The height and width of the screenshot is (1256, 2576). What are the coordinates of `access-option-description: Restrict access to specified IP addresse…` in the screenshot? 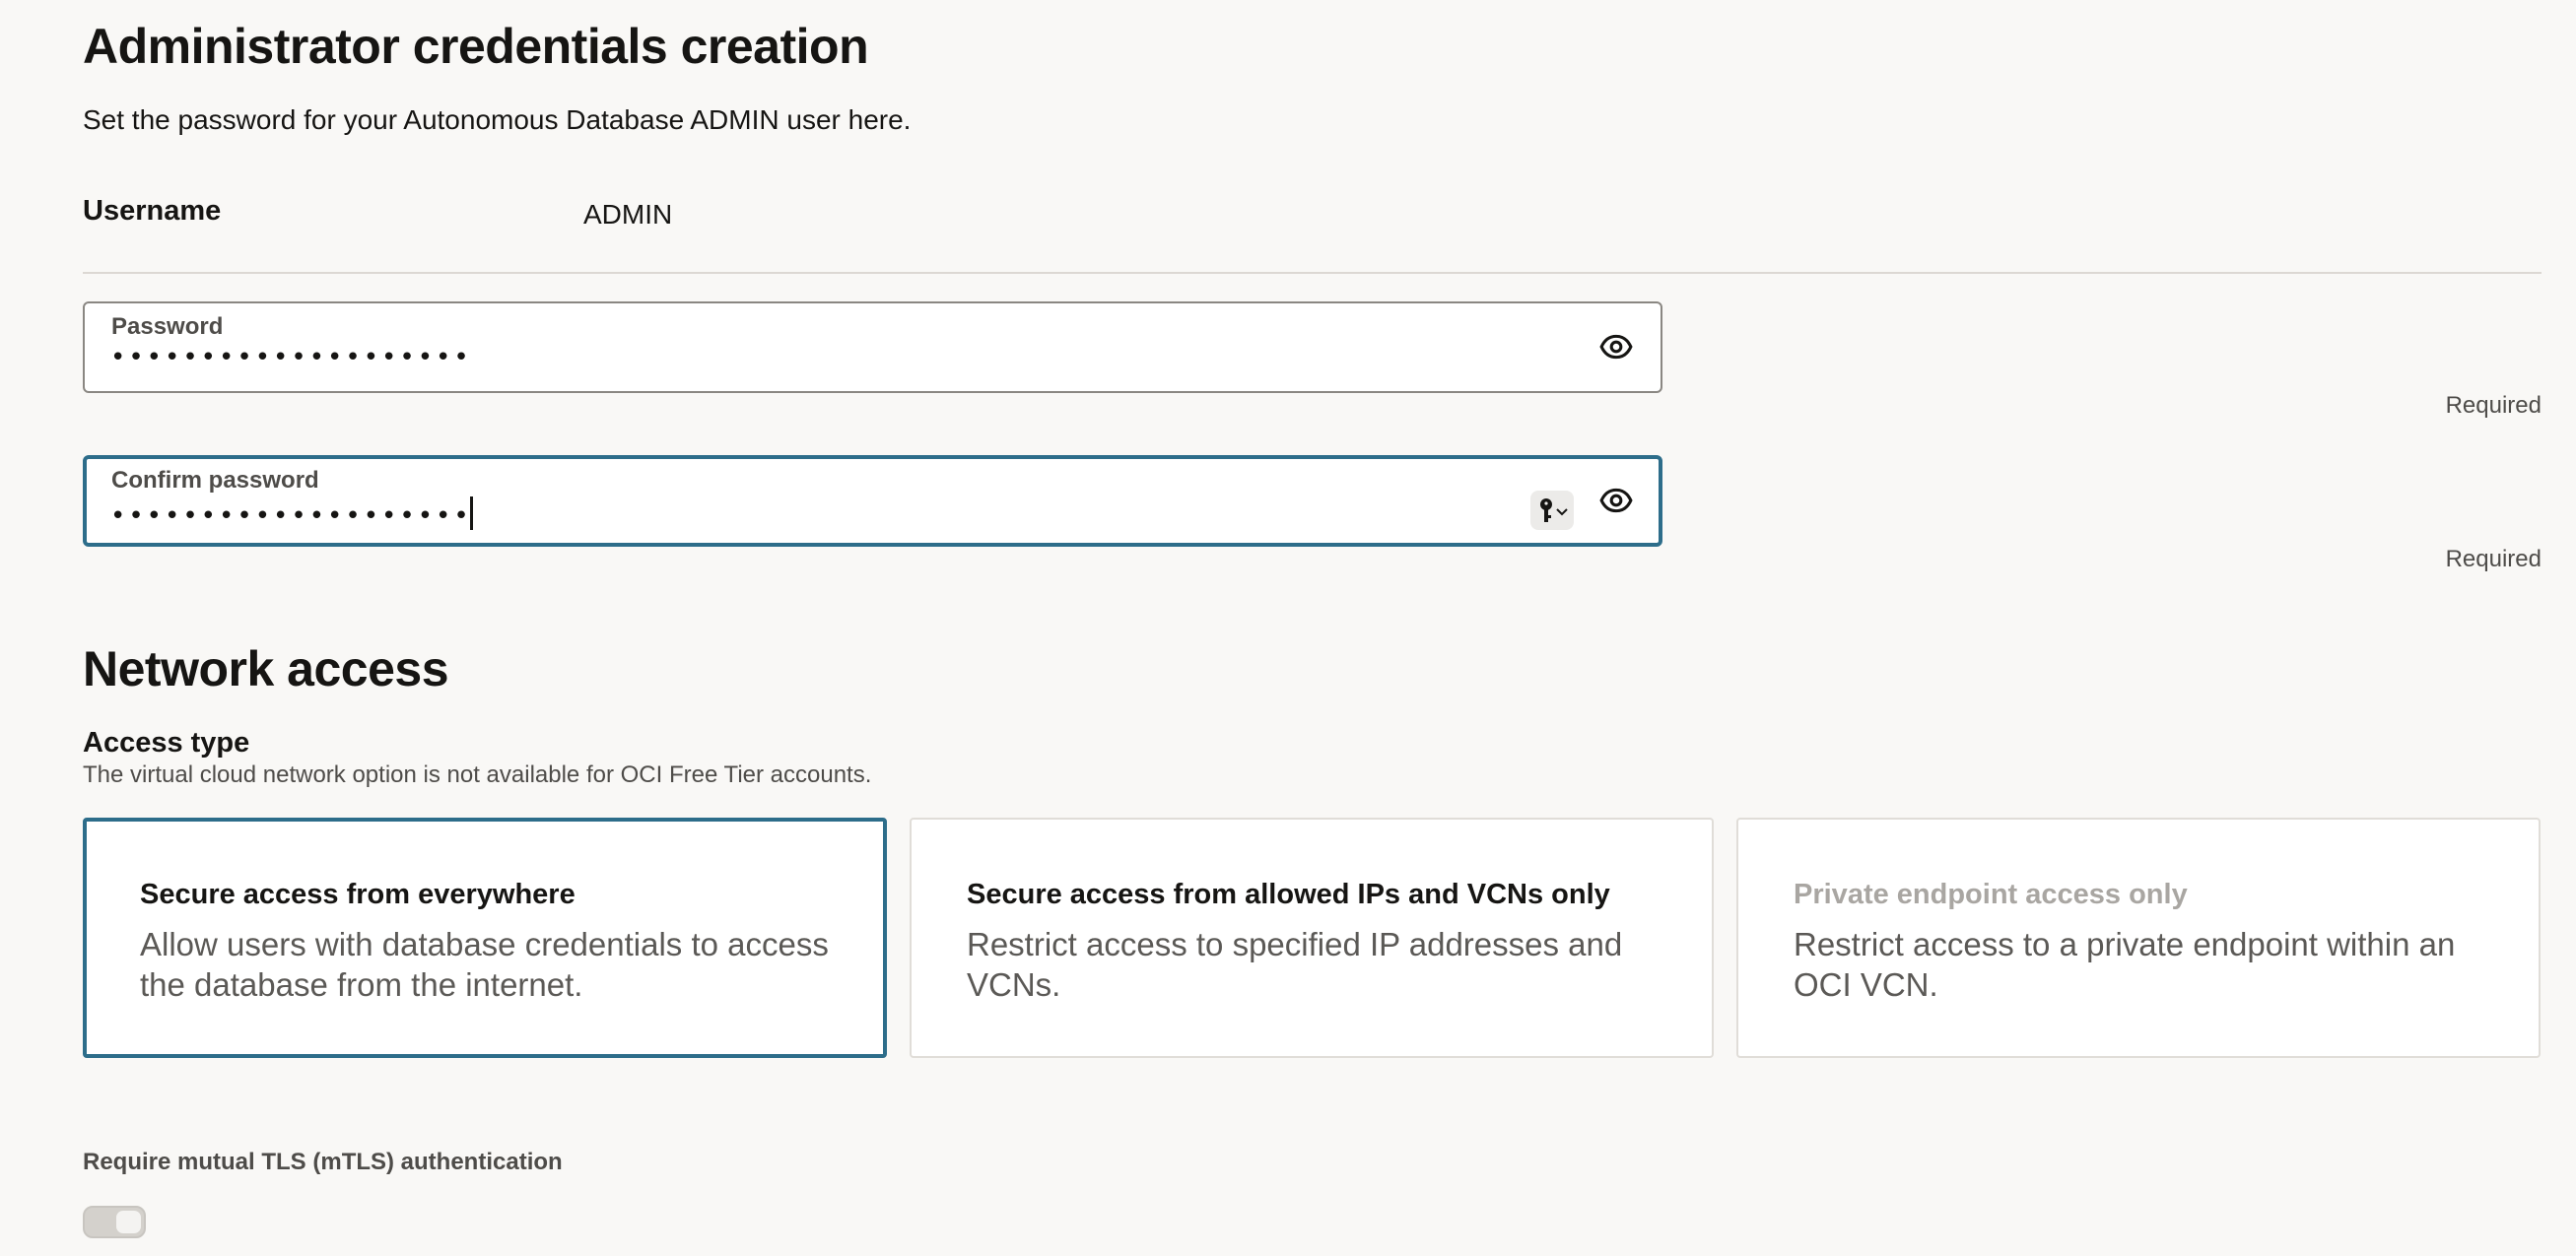 It's located at (1295, 964).